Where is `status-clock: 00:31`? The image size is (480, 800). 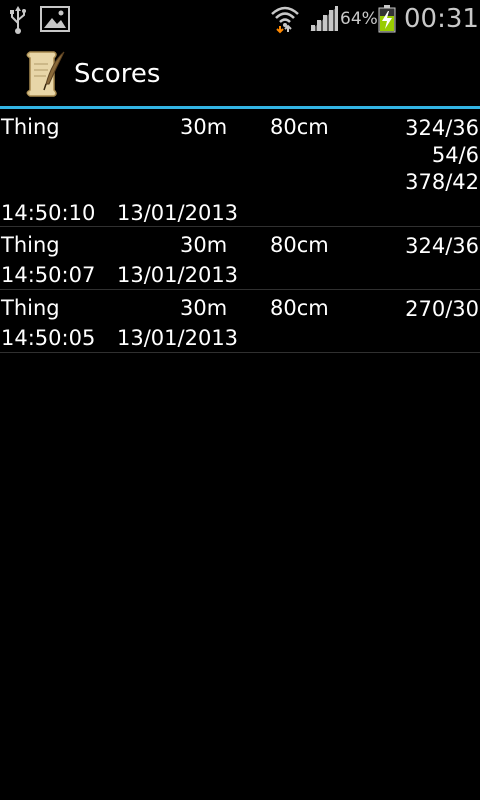 status-clock: 00:31 is located at coordinates (441, 19).